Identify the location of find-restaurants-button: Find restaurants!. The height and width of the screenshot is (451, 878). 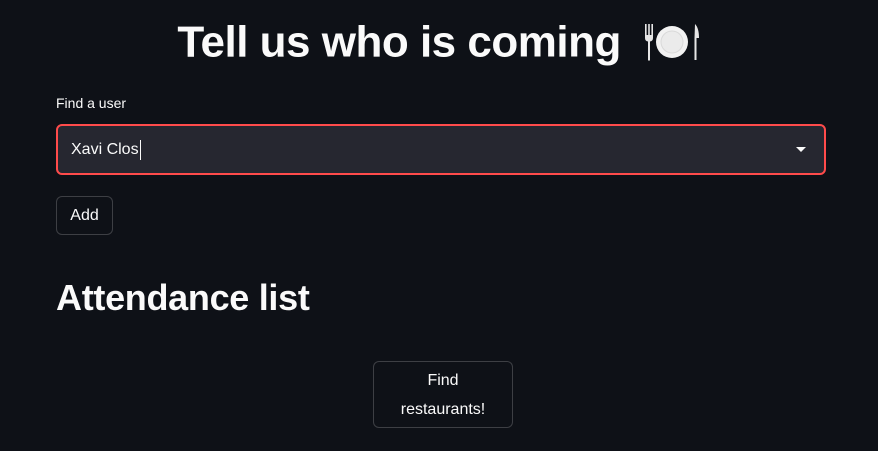
(443, 394).